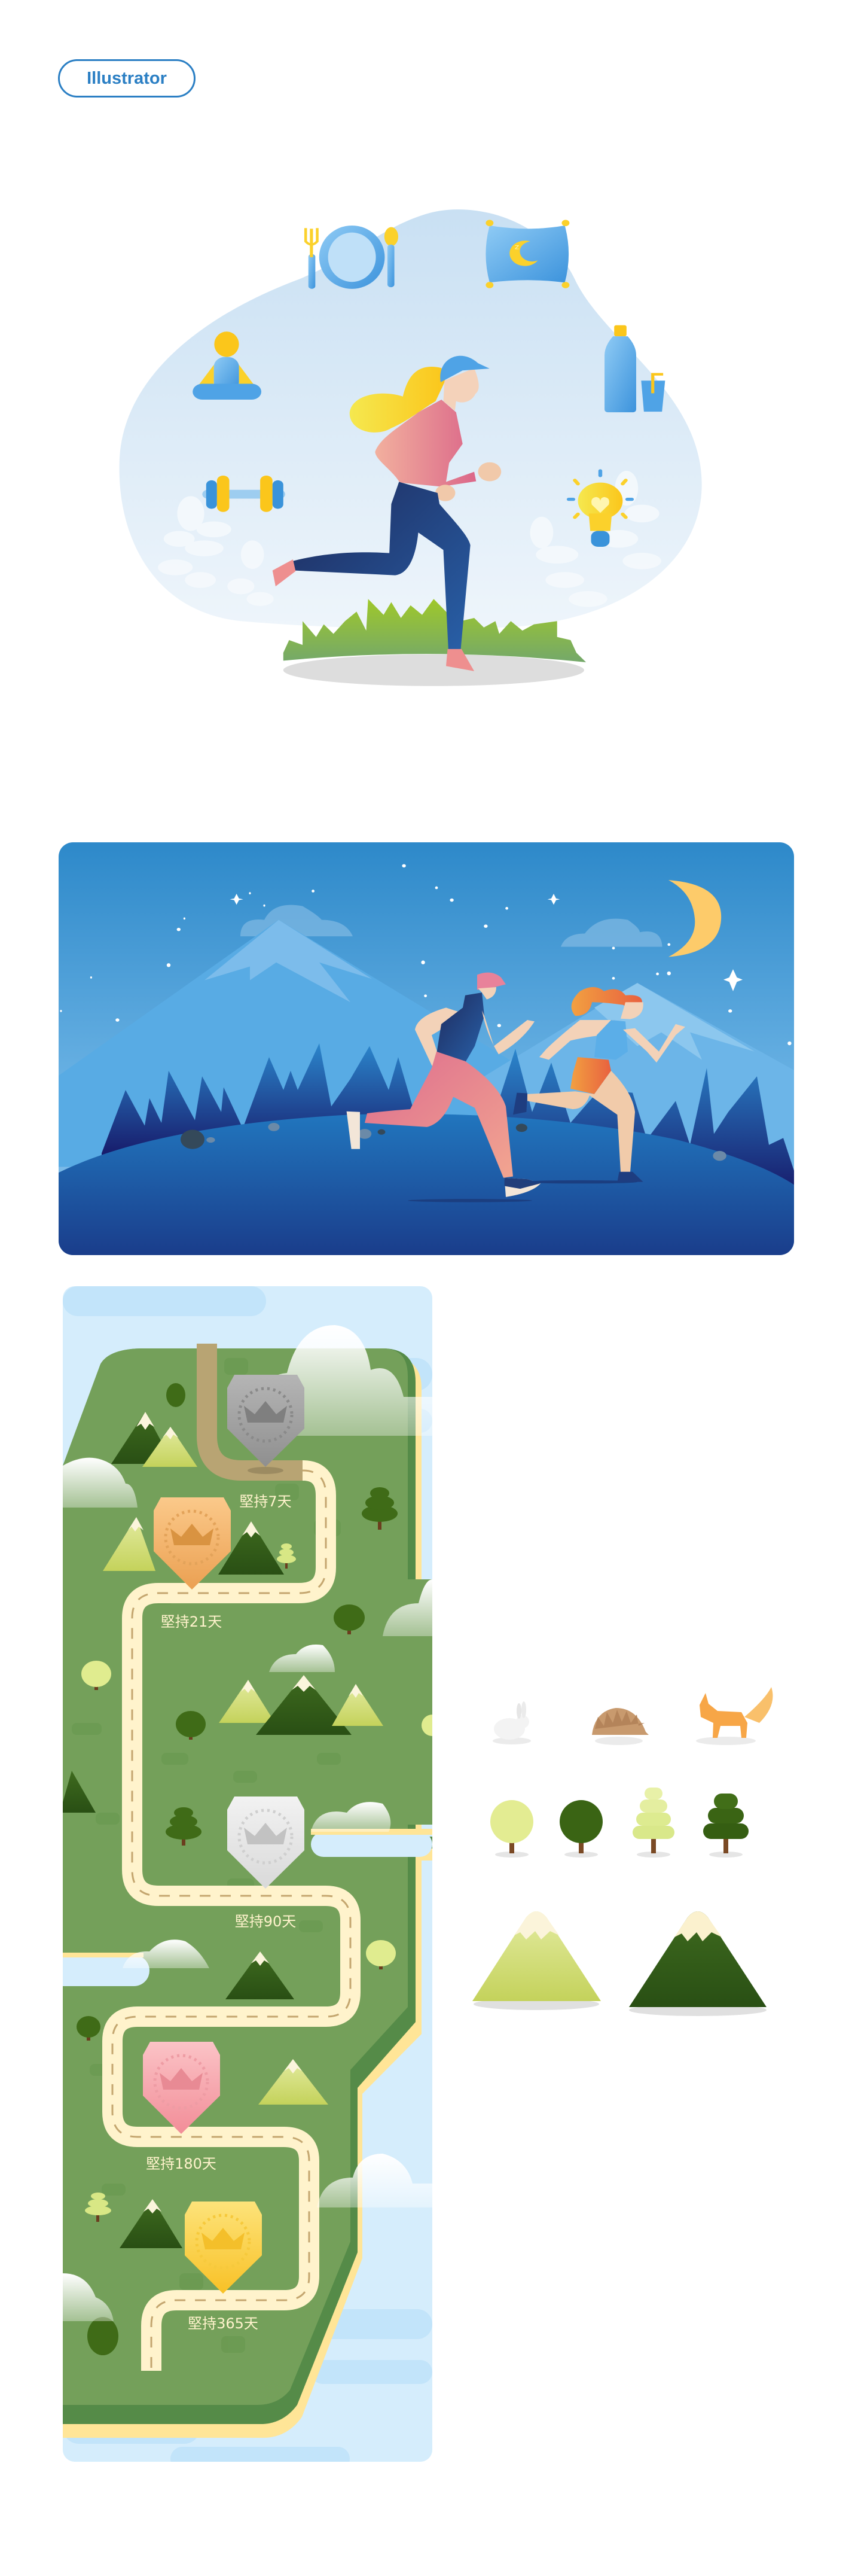 The image size is (861, 2576). I want to click on milestone-label: 堅持180天, so click(181, 2163).